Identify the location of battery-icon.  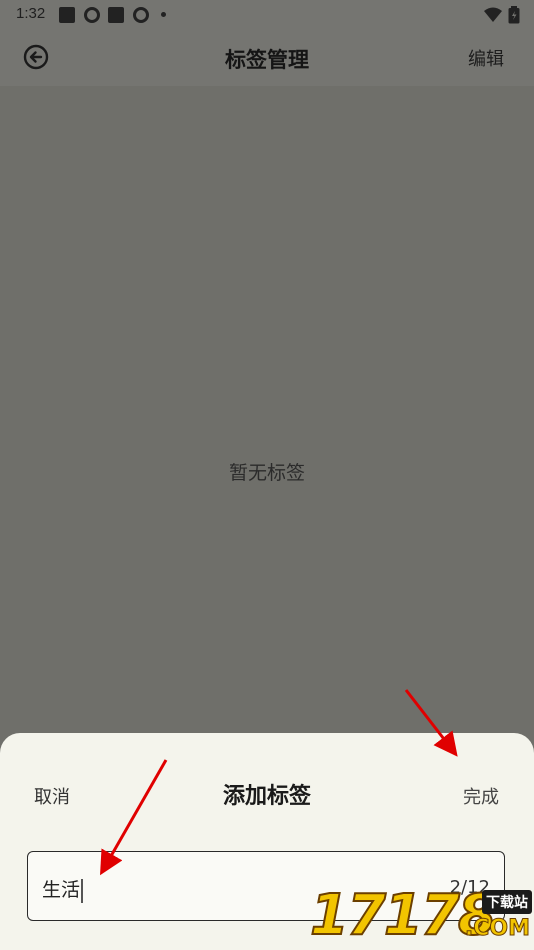
(514, 15).